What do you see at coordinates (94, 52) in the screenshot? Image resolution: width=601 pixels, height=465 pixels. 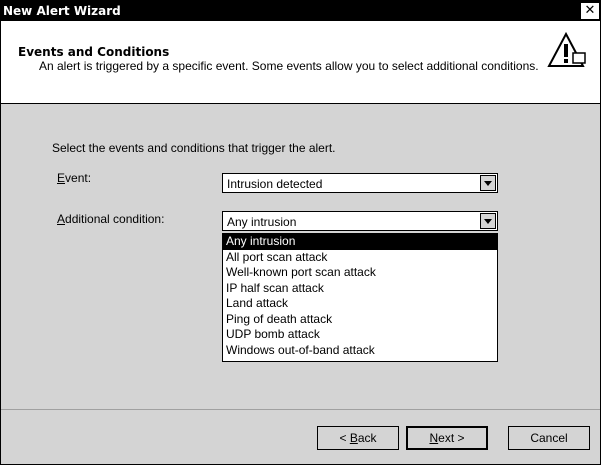 I see `page-title: Events and Conditions` at bounding box center [94, 52].